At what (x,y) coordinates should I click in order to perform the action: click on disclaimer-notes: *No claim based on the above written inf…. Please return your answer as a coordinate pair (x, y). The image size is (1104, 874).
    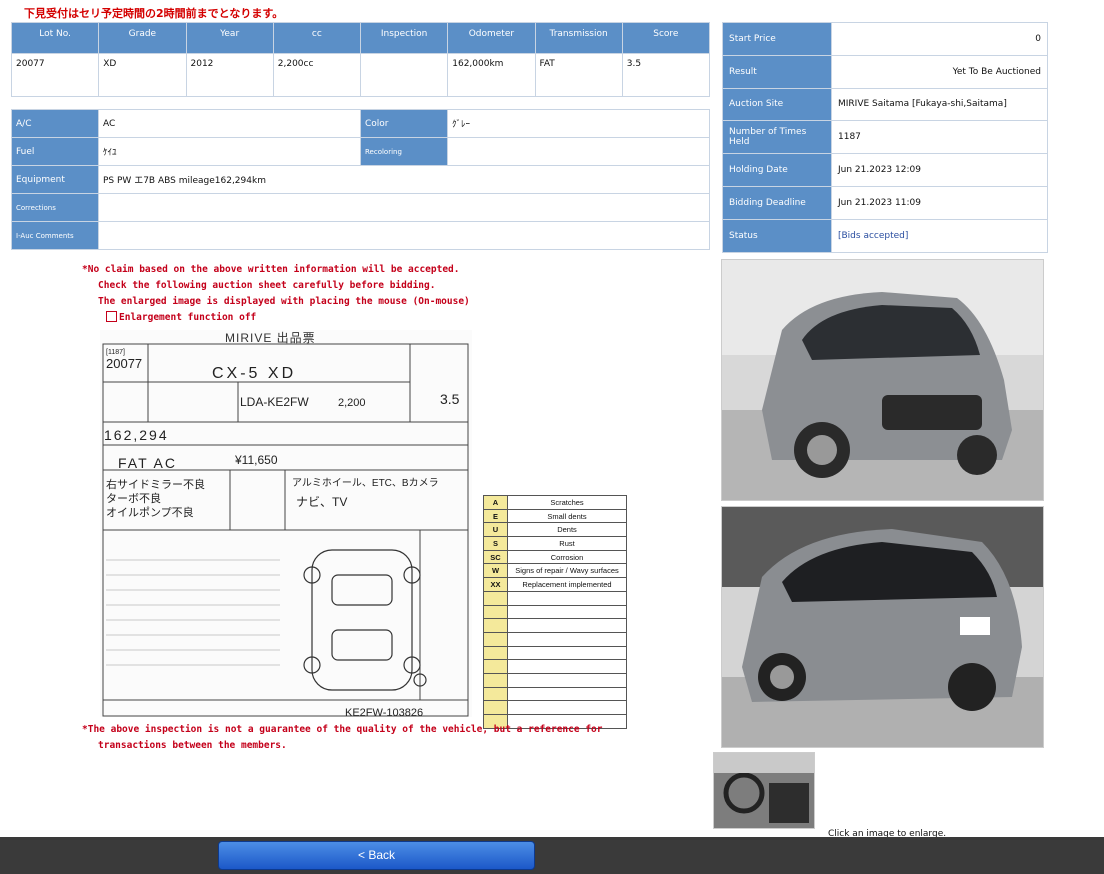
    Looking at the image, I should click on (276, 294).